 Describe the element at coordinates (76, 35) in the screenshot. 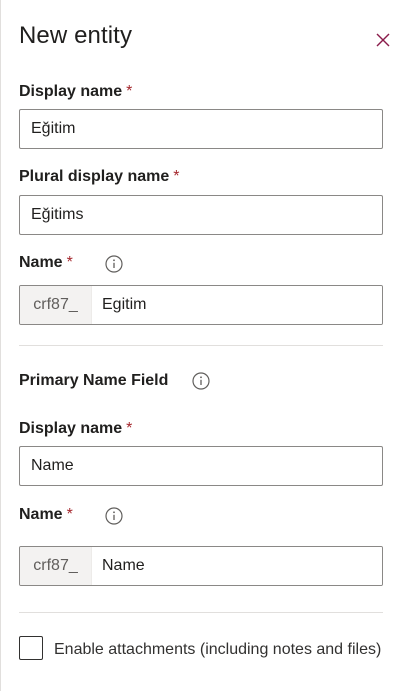

I see `panel-title: New entity` at that location.